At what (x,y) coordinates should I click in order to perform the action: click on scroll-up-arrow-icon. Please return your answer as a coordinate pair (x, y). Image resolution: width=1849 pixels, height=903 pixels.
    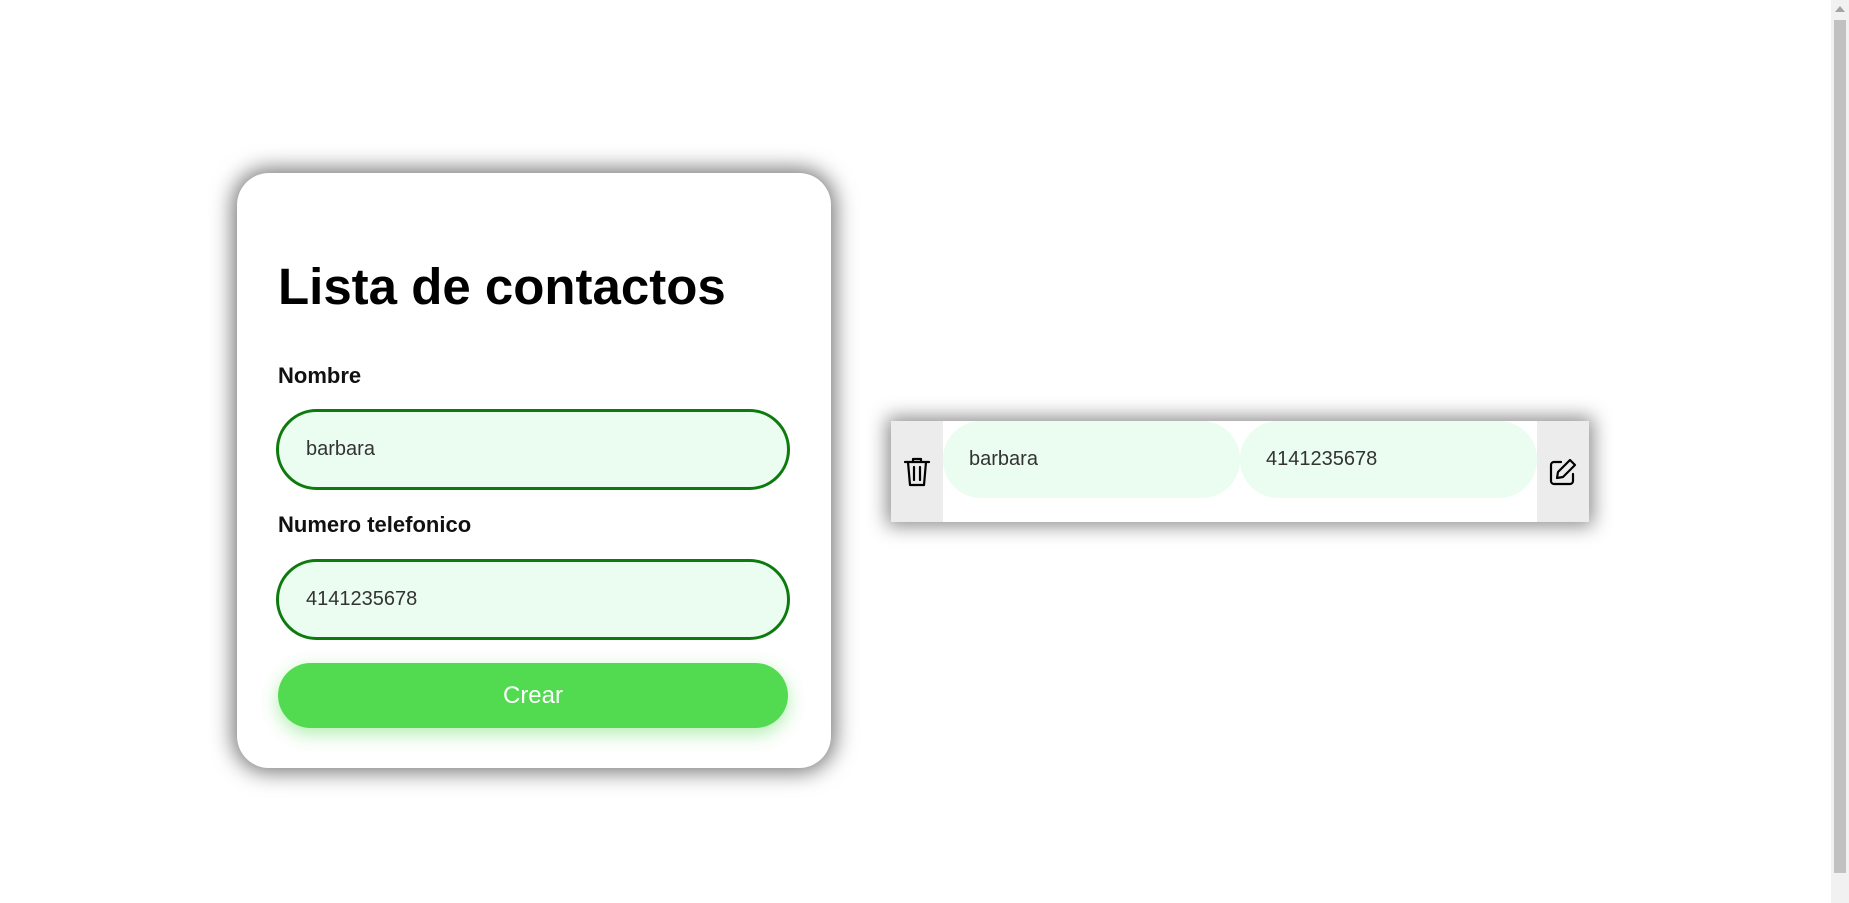
    Looking at the image, I should click on (1840, 9).